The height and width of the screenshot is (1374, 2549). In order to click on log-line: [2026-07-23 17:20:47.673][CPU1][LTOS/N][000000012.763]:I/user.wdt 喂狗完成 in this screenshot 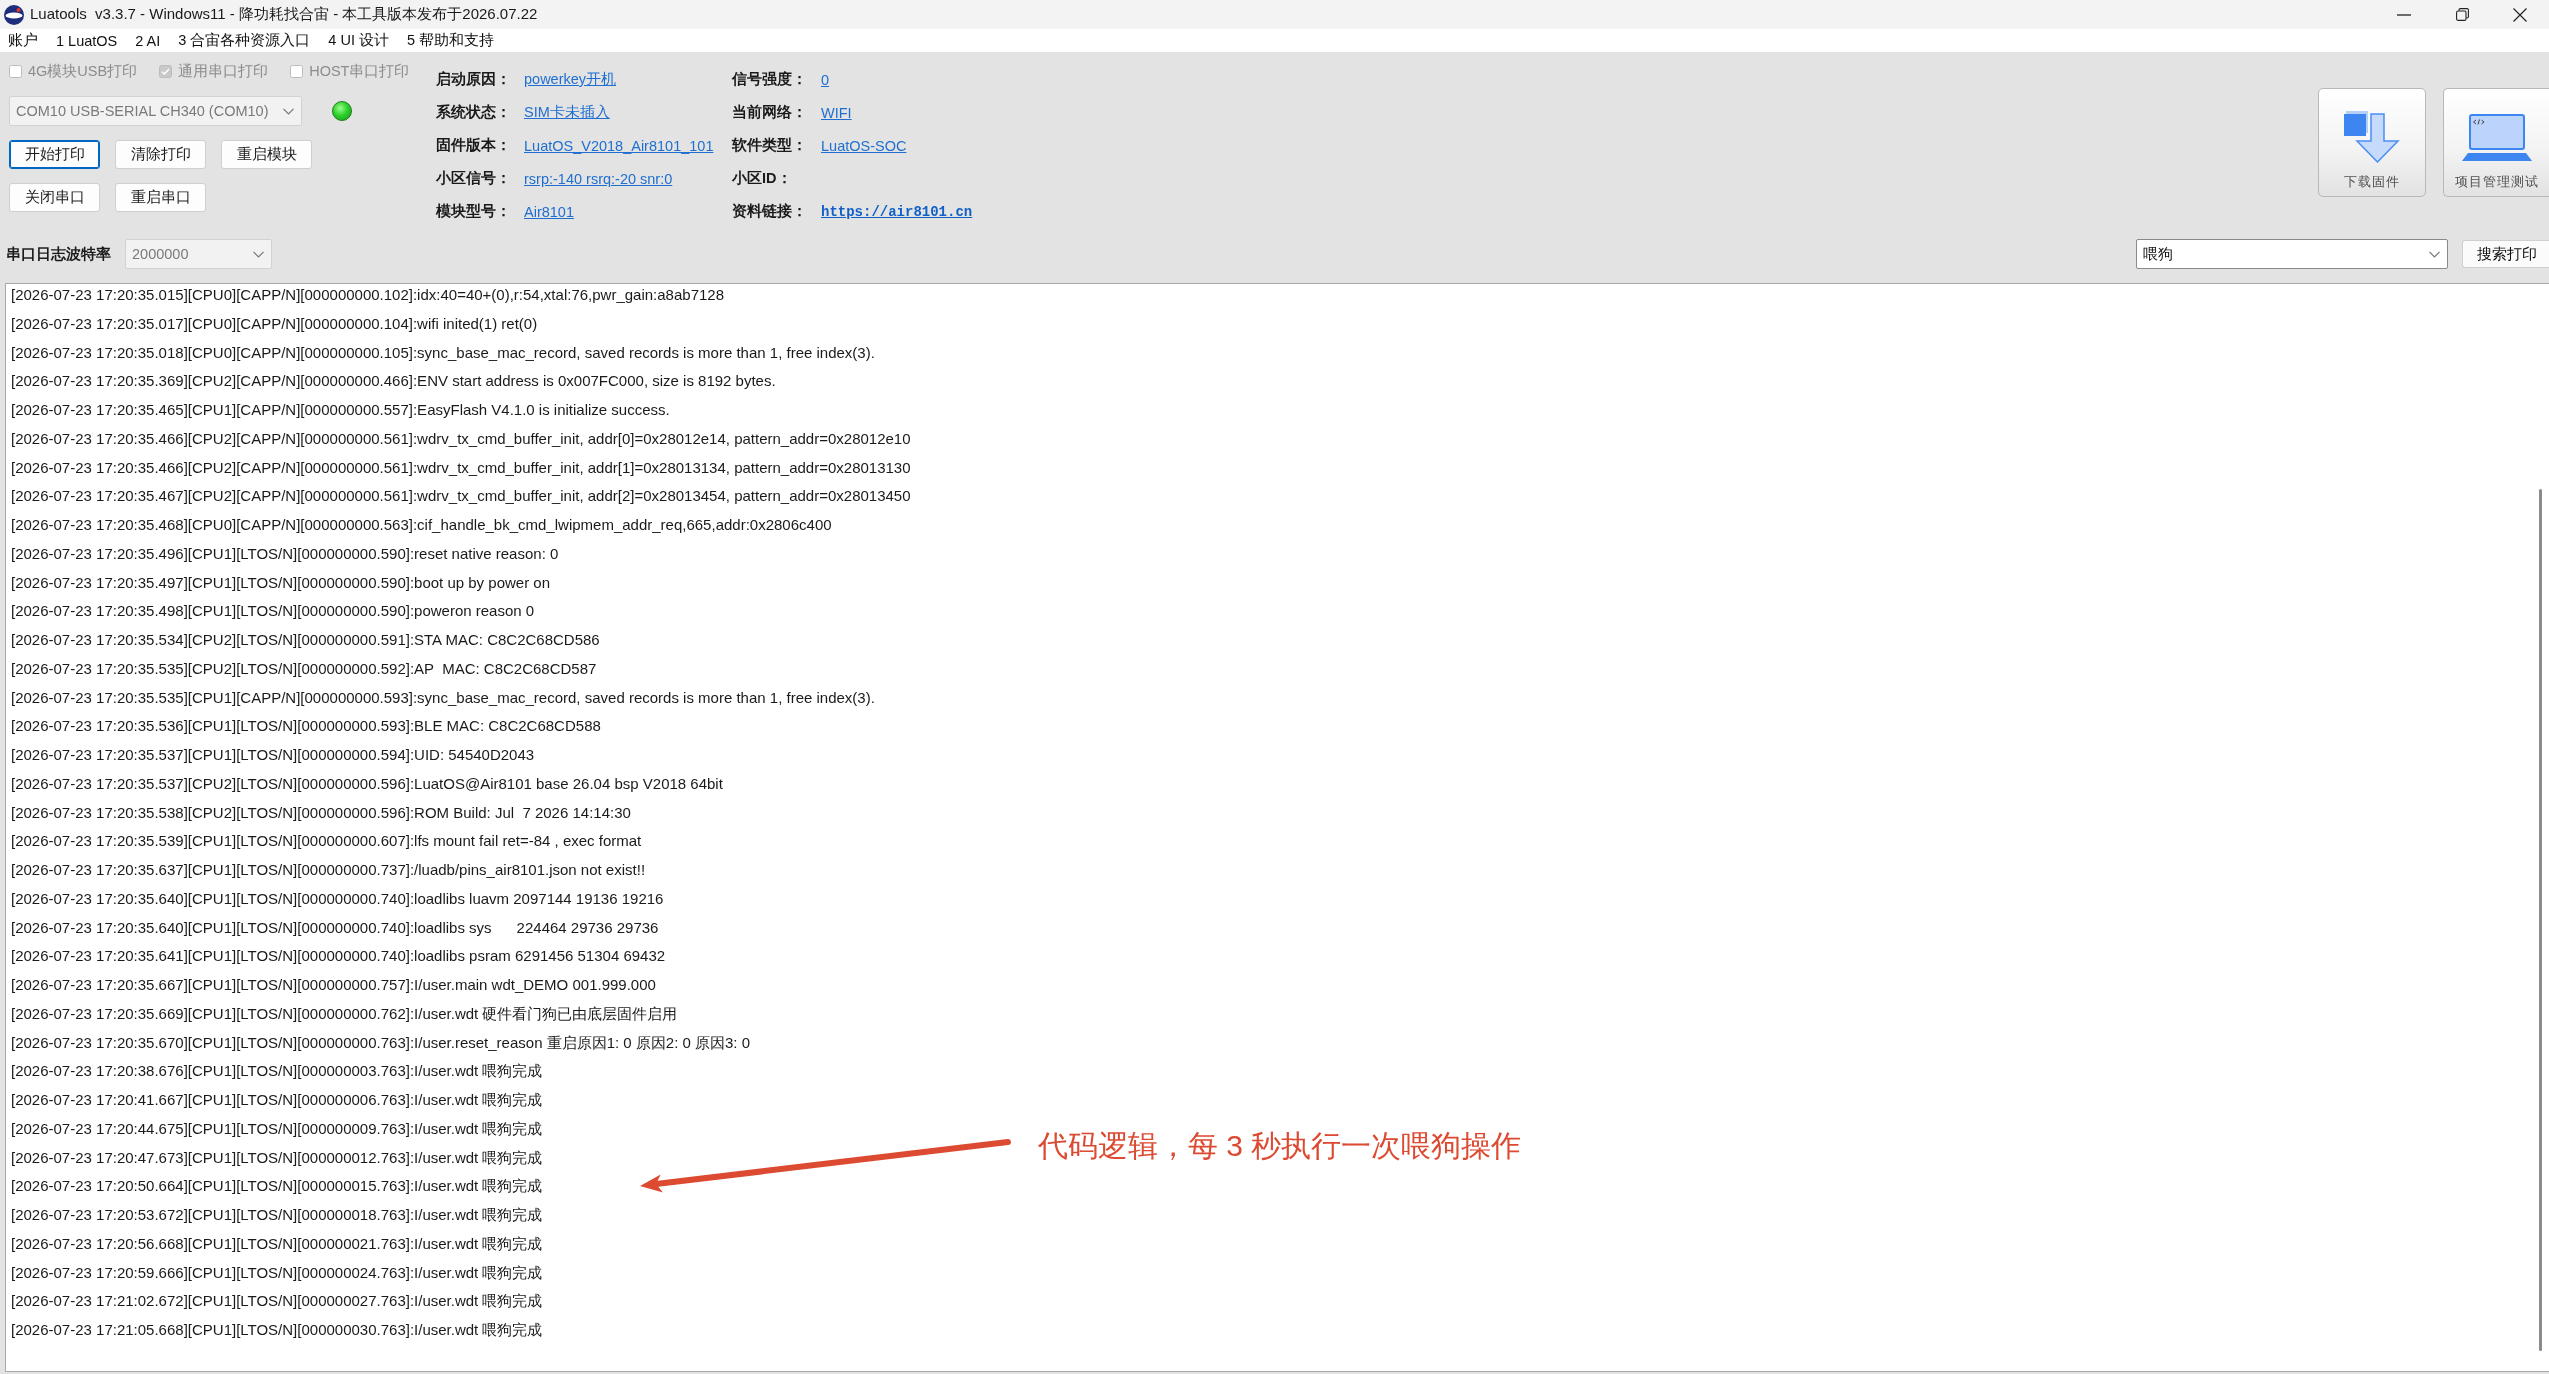, I will do `click(277, 1157)`.